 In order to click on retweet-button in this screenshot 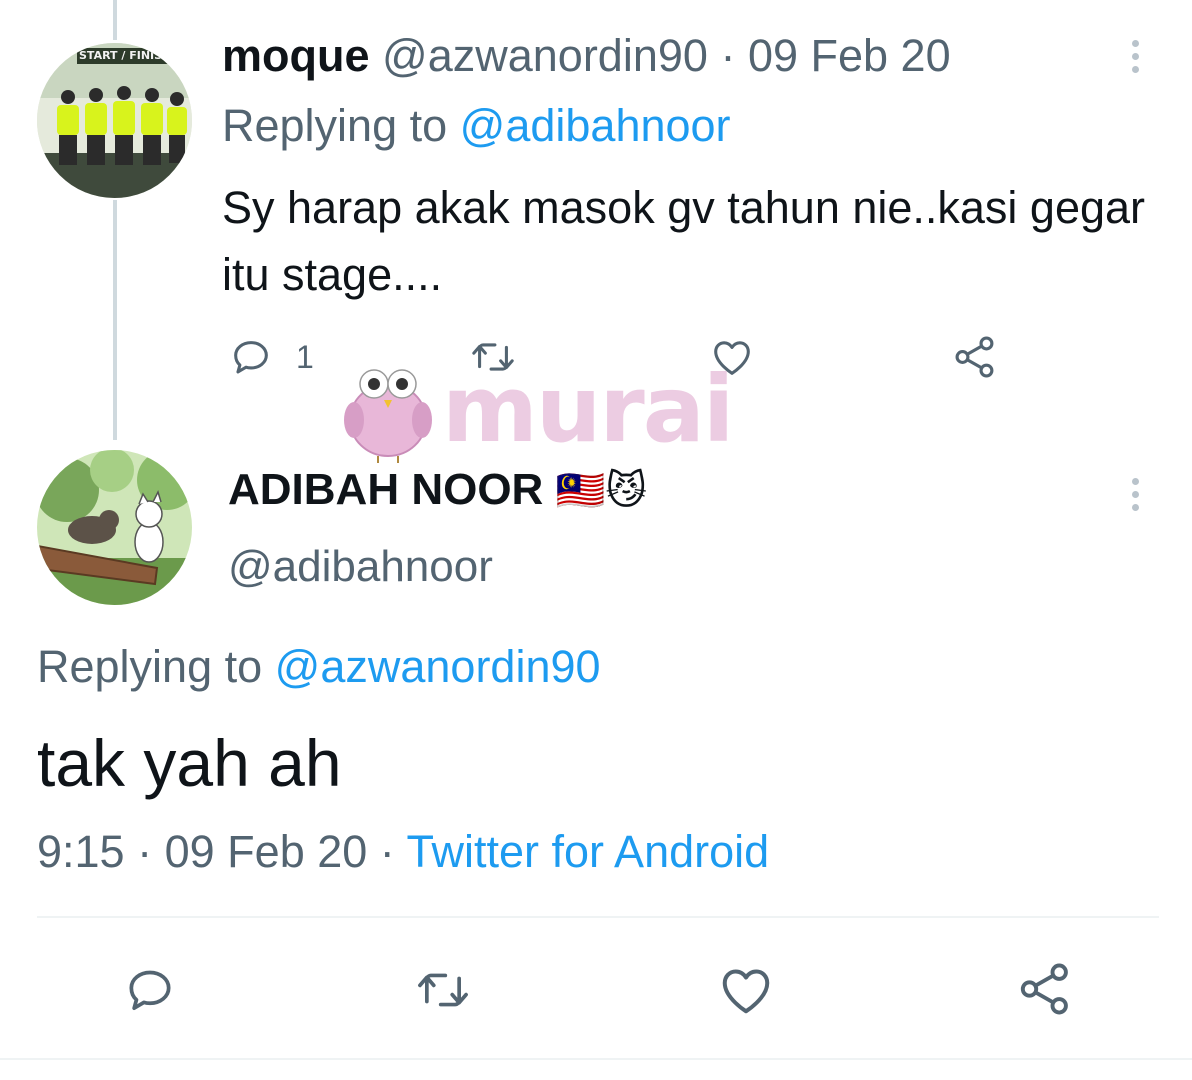, I will do `click(443, 990)`.